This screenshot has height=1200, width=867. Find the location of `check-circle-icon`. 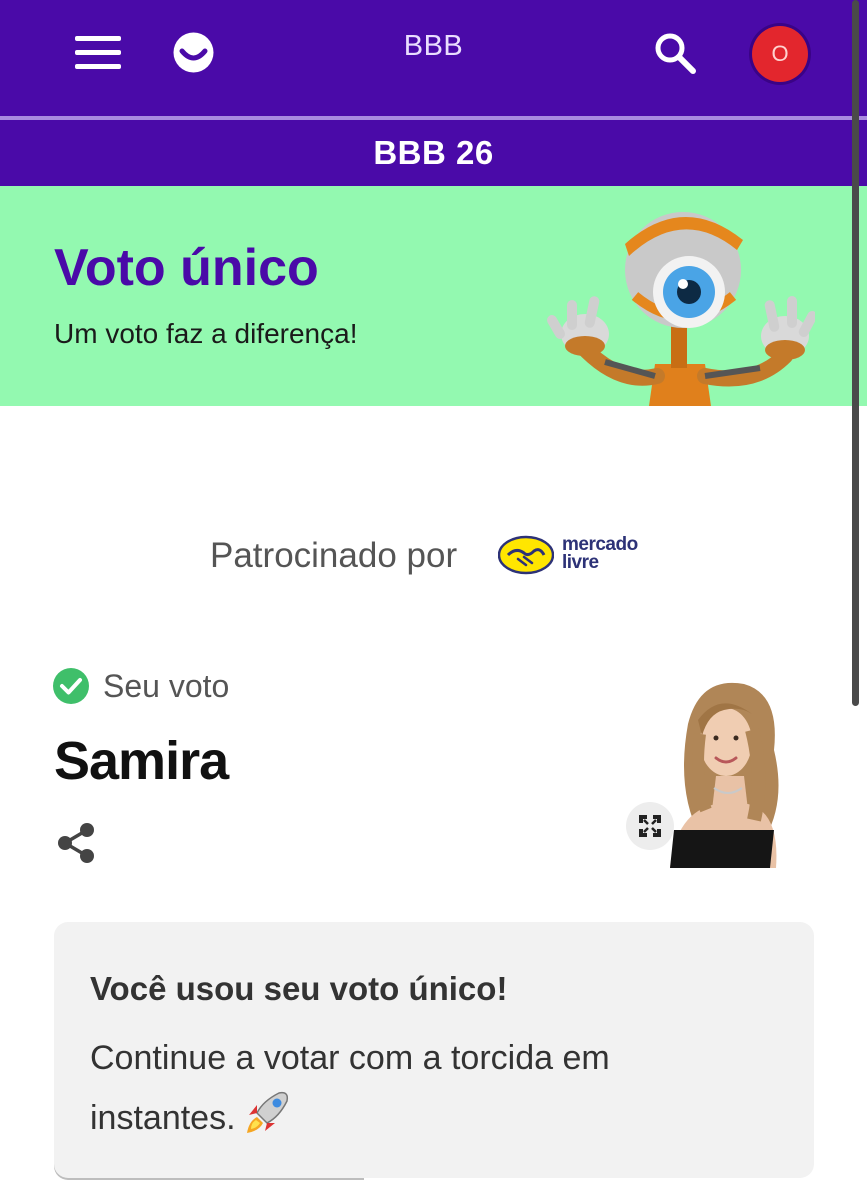

check-circle-icon is located at coordinates (71, 686).